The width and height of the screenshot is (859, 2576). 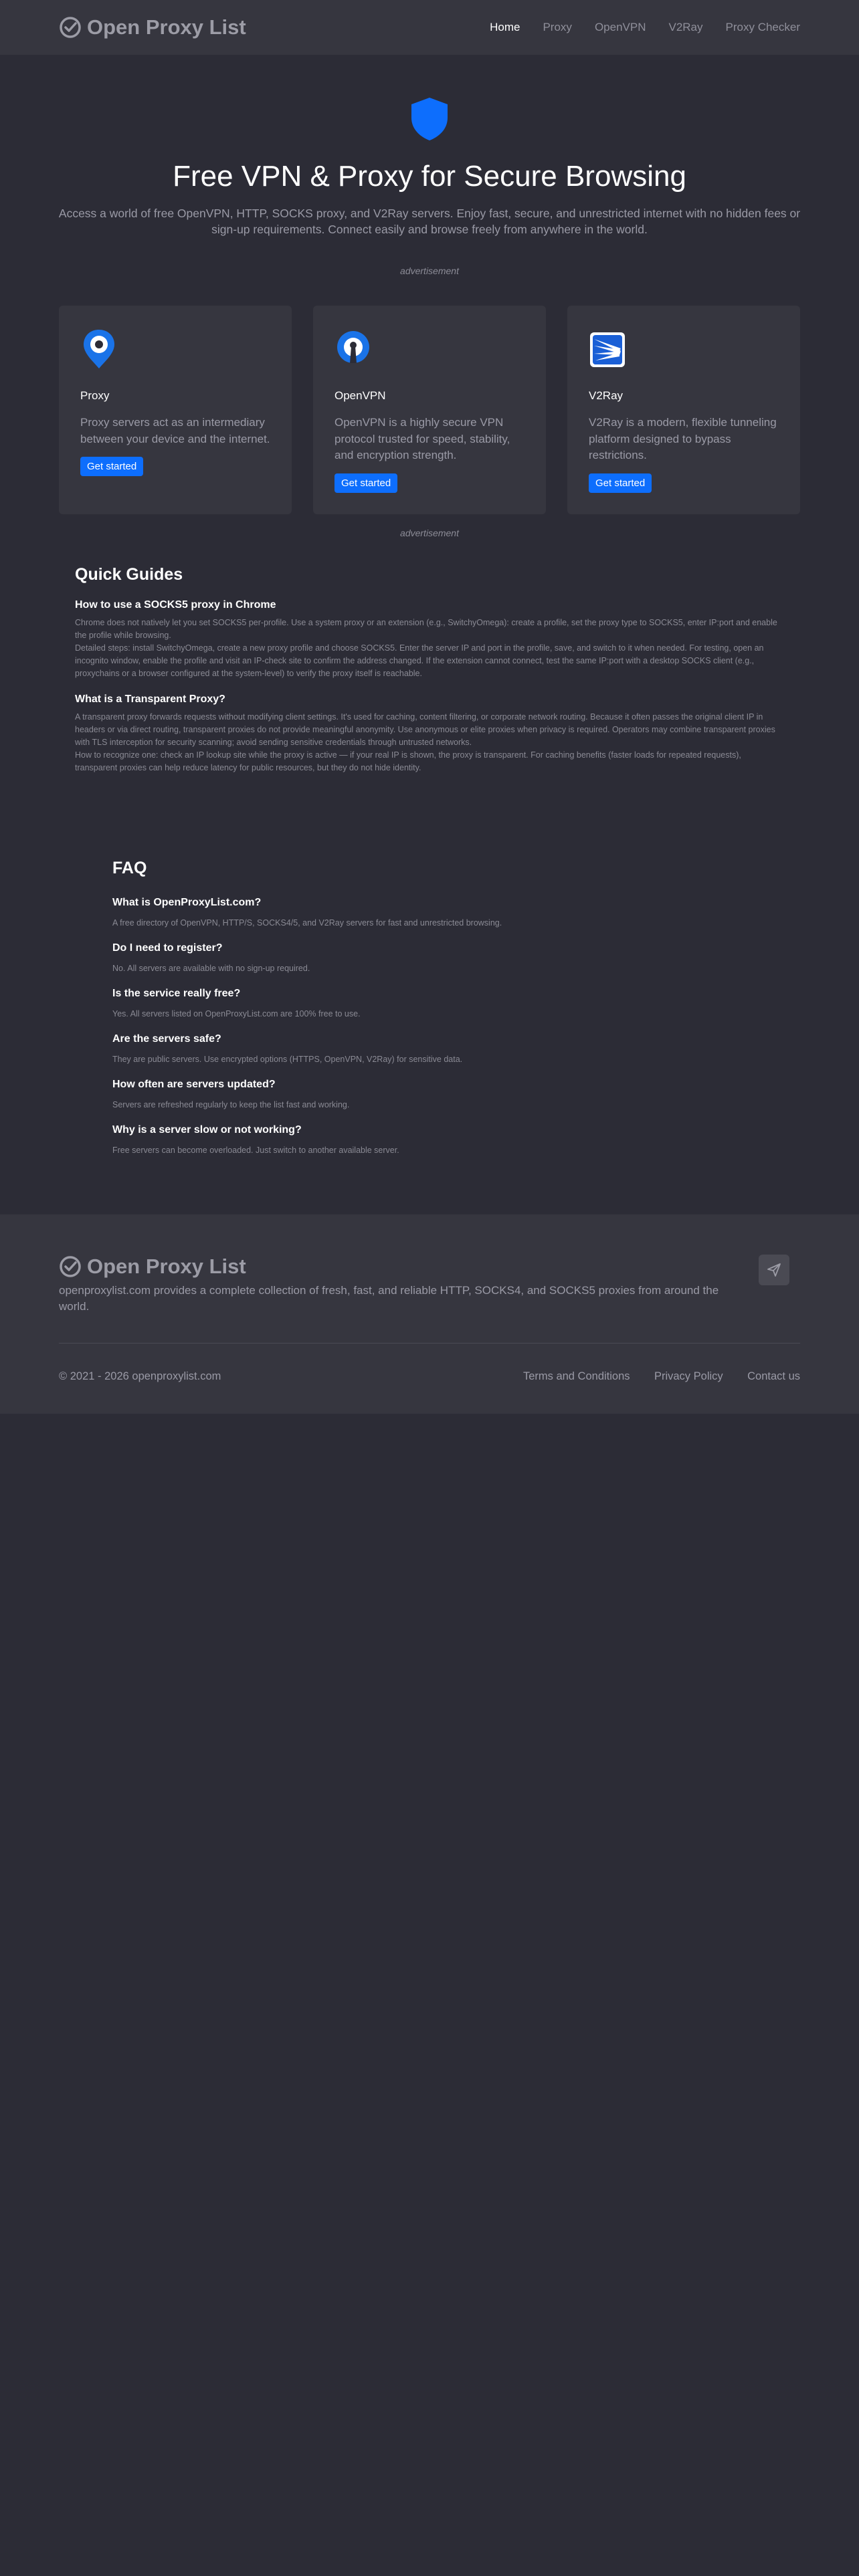 What do you see at coordinates (129, 574) in the screenshot?
I see `section-title: Quick Guides` at bounding box center [129, 574].